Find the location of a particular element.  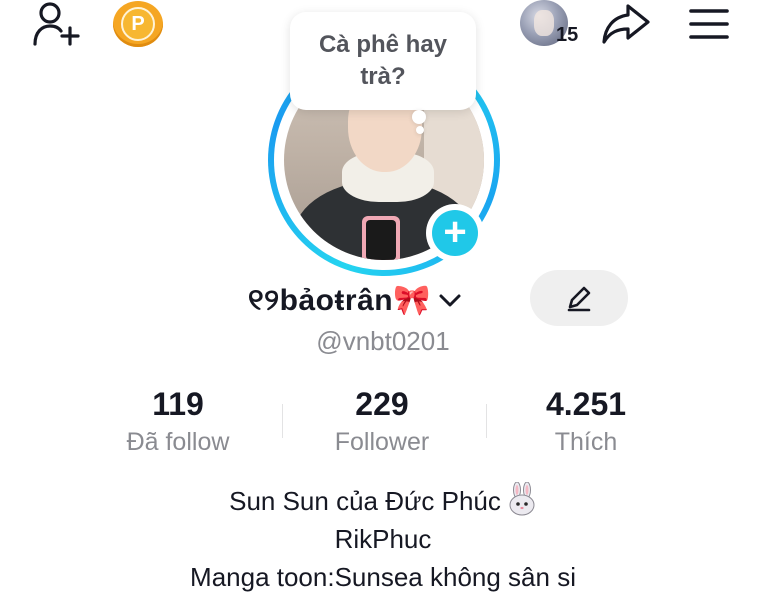

edit-profile-button is located at coordinates (579, 298).